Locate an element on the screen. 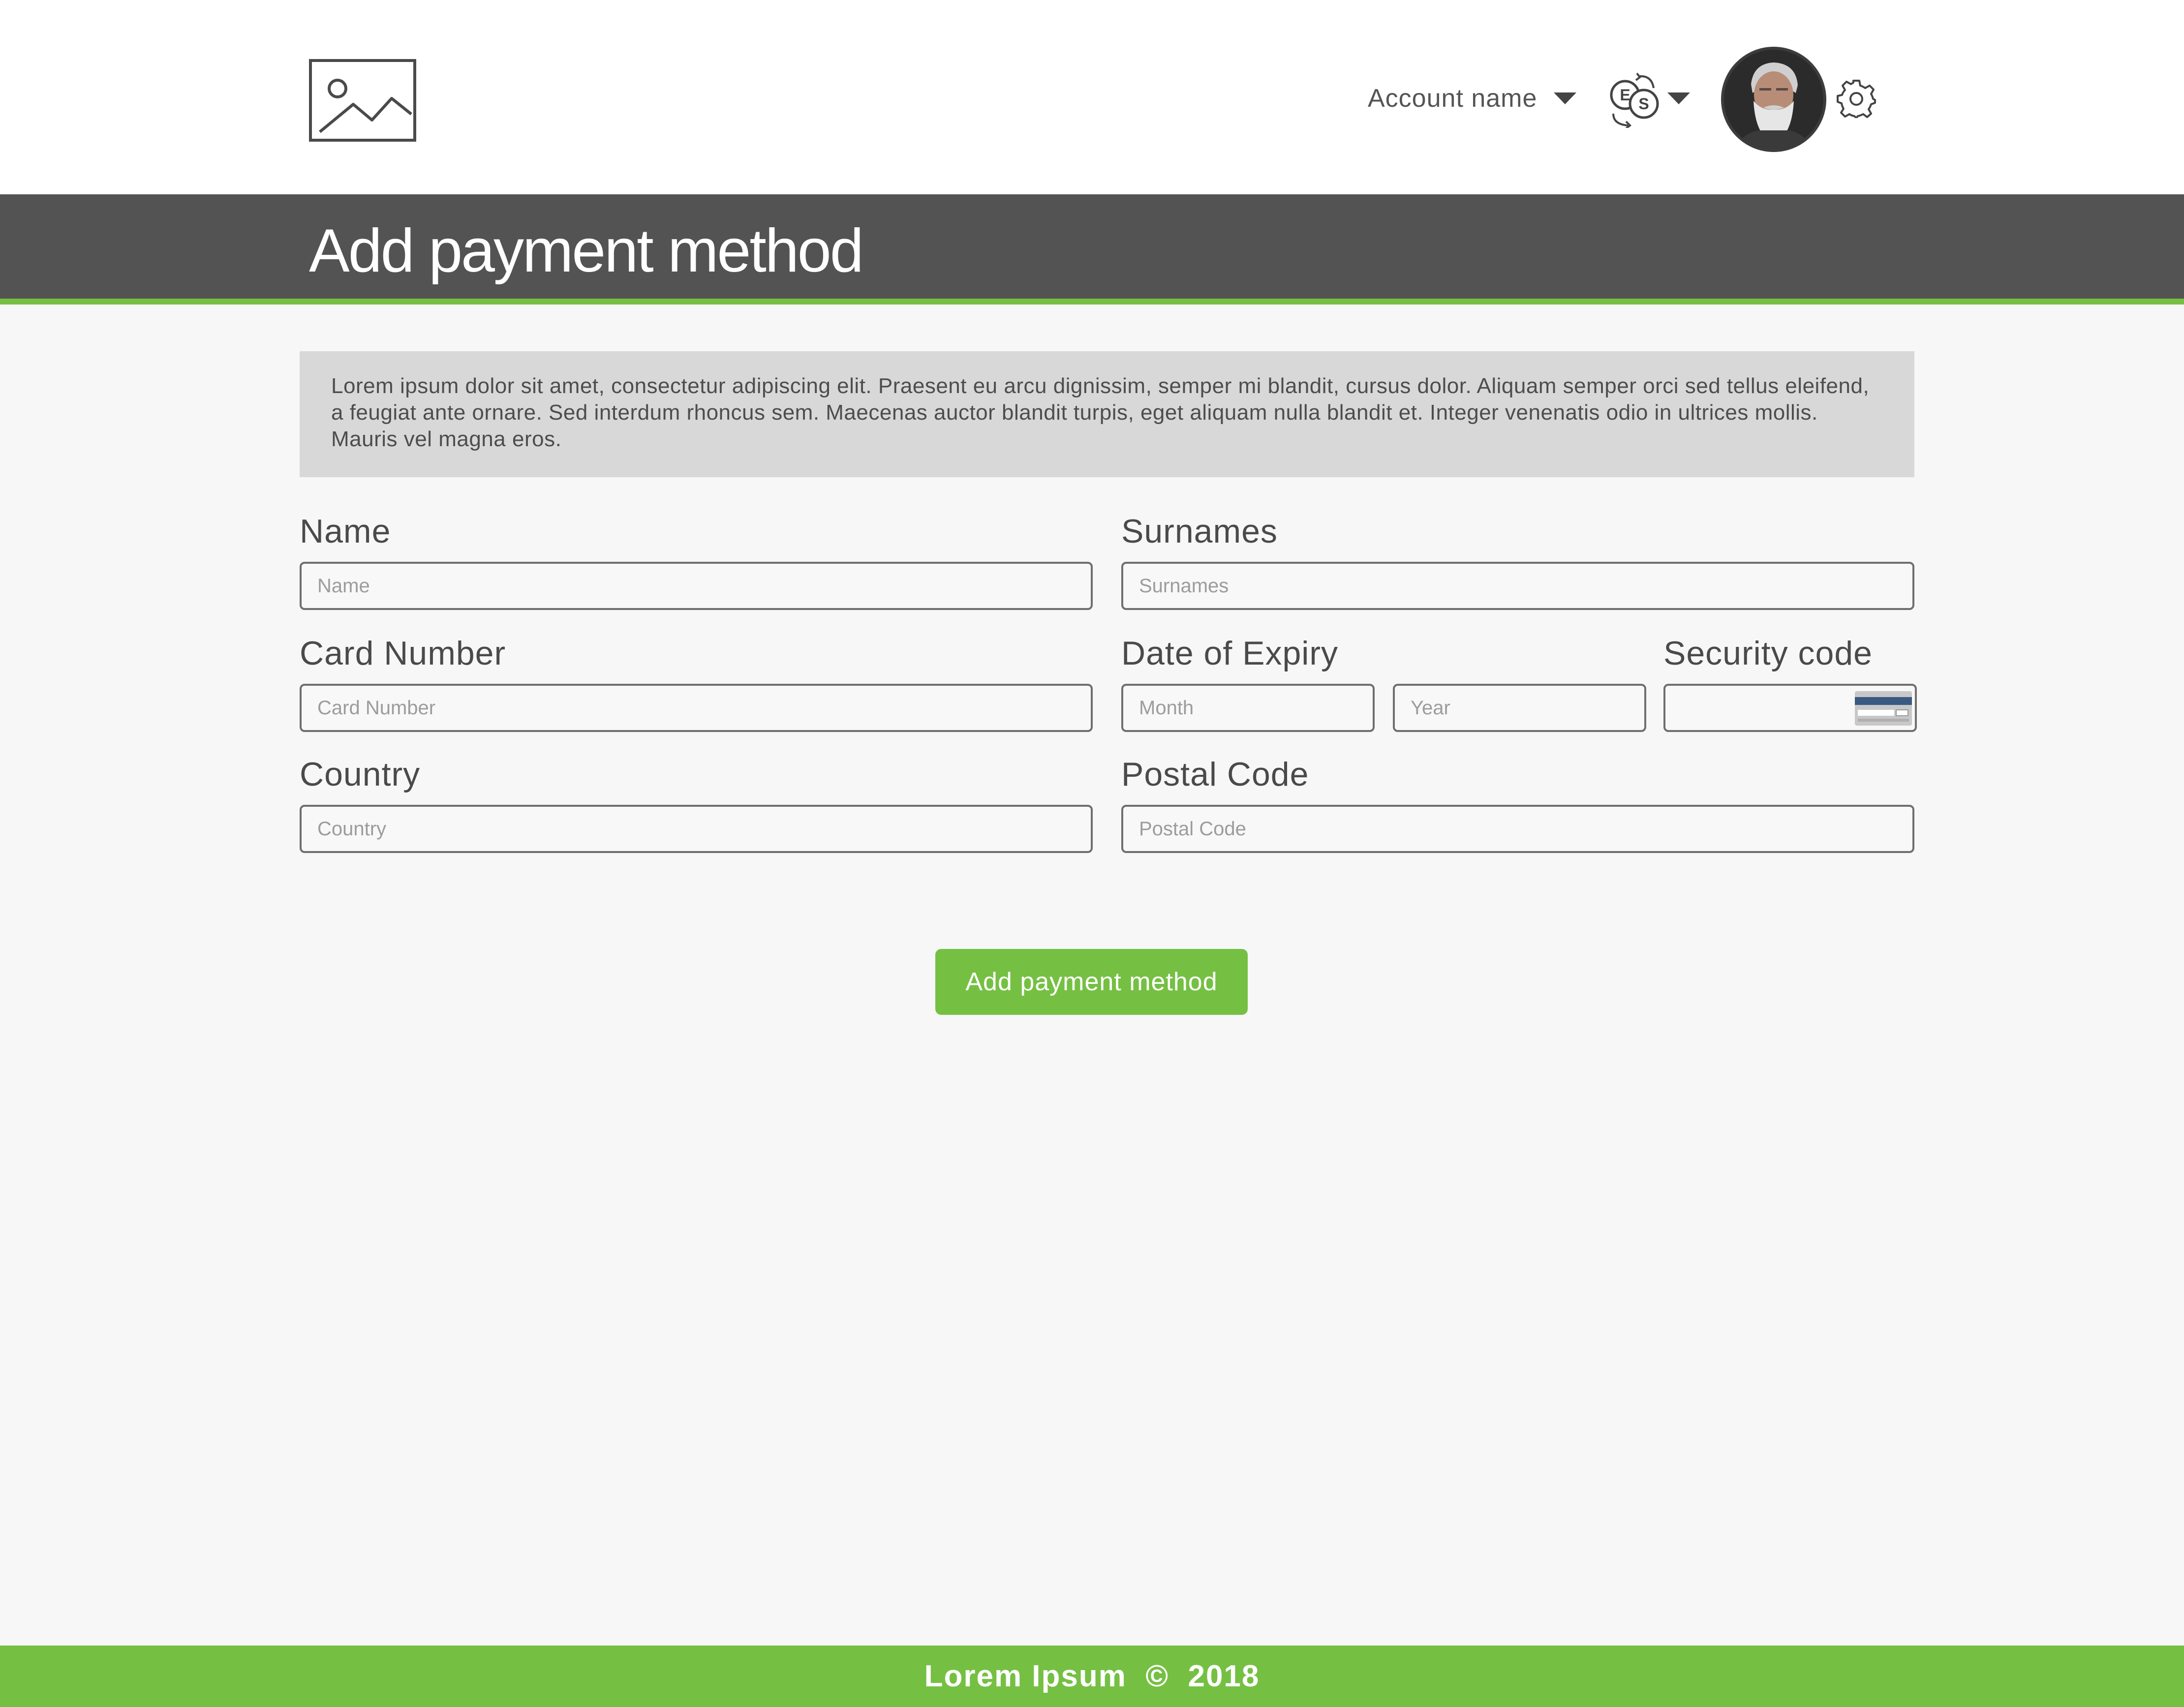 The height and width of the screenshot is (1707, 2184). user-avatar is located at coordinates (1773, 100).